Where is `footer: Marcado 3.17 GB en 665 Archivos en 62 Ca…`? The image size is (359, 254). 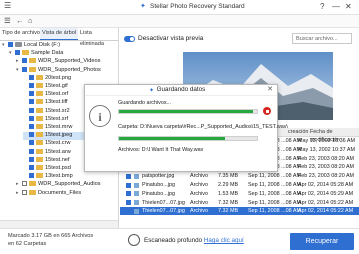
footer: Marcado 3.17 GB en 665 Archivos en 62 Ca… is located at coordinates (179, 241).